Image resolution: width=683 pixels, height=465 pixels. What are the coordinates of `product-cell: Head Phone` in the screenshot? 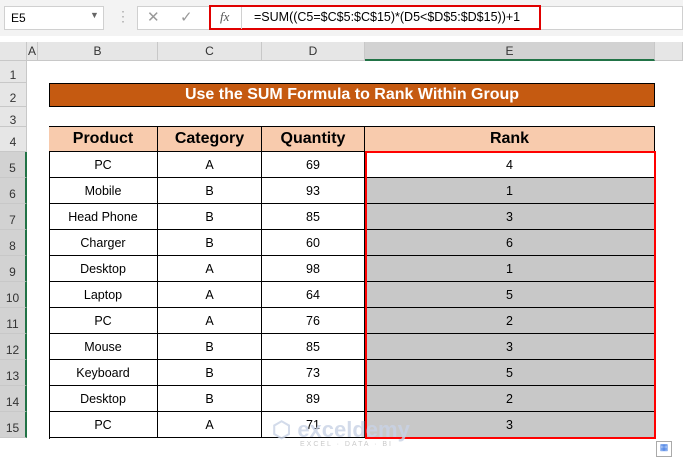 It's located at (103, 217).